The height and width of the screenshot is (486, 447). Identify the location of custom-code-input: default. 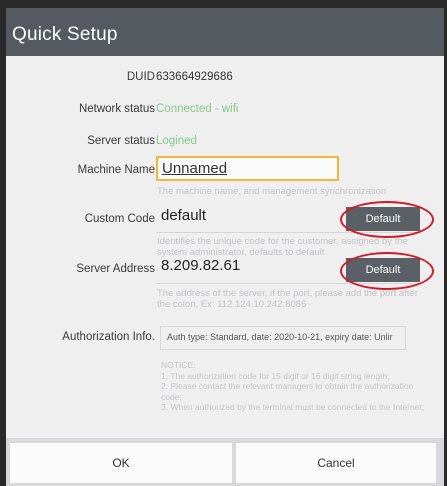
(183, 215).